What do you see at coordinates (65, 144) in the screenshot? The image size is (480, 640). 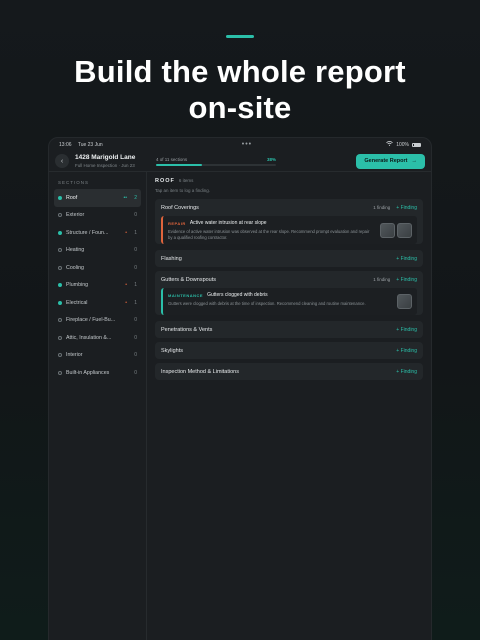 I see `status-time: 13:06` at bounding box center [65, 144].